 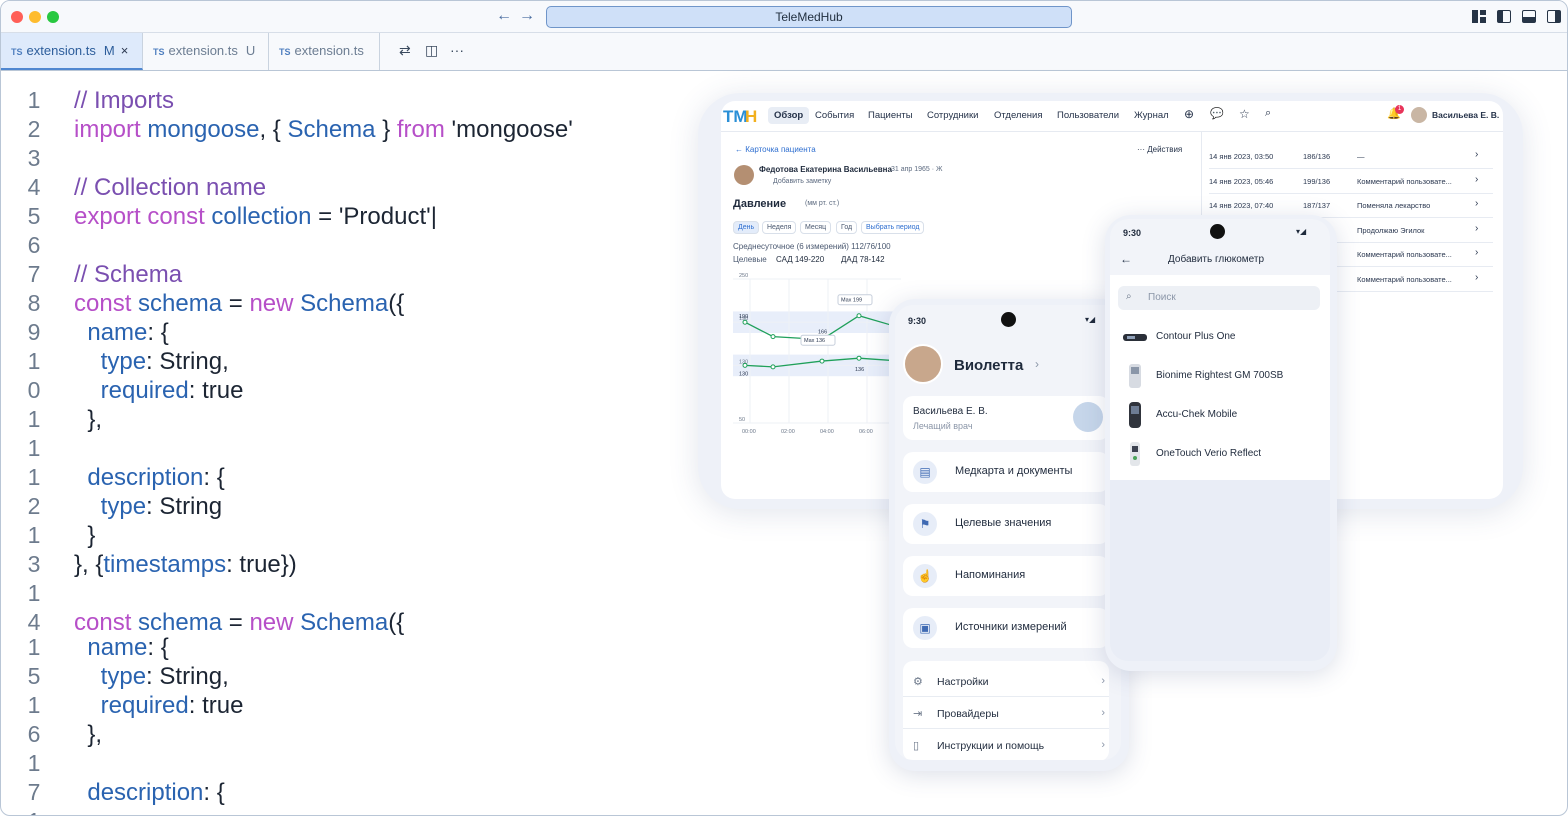 What do you see at coordinates (457, 50) in the screenshot?
I see `more-actions-icon: ···` at bounding box center [457, 50].